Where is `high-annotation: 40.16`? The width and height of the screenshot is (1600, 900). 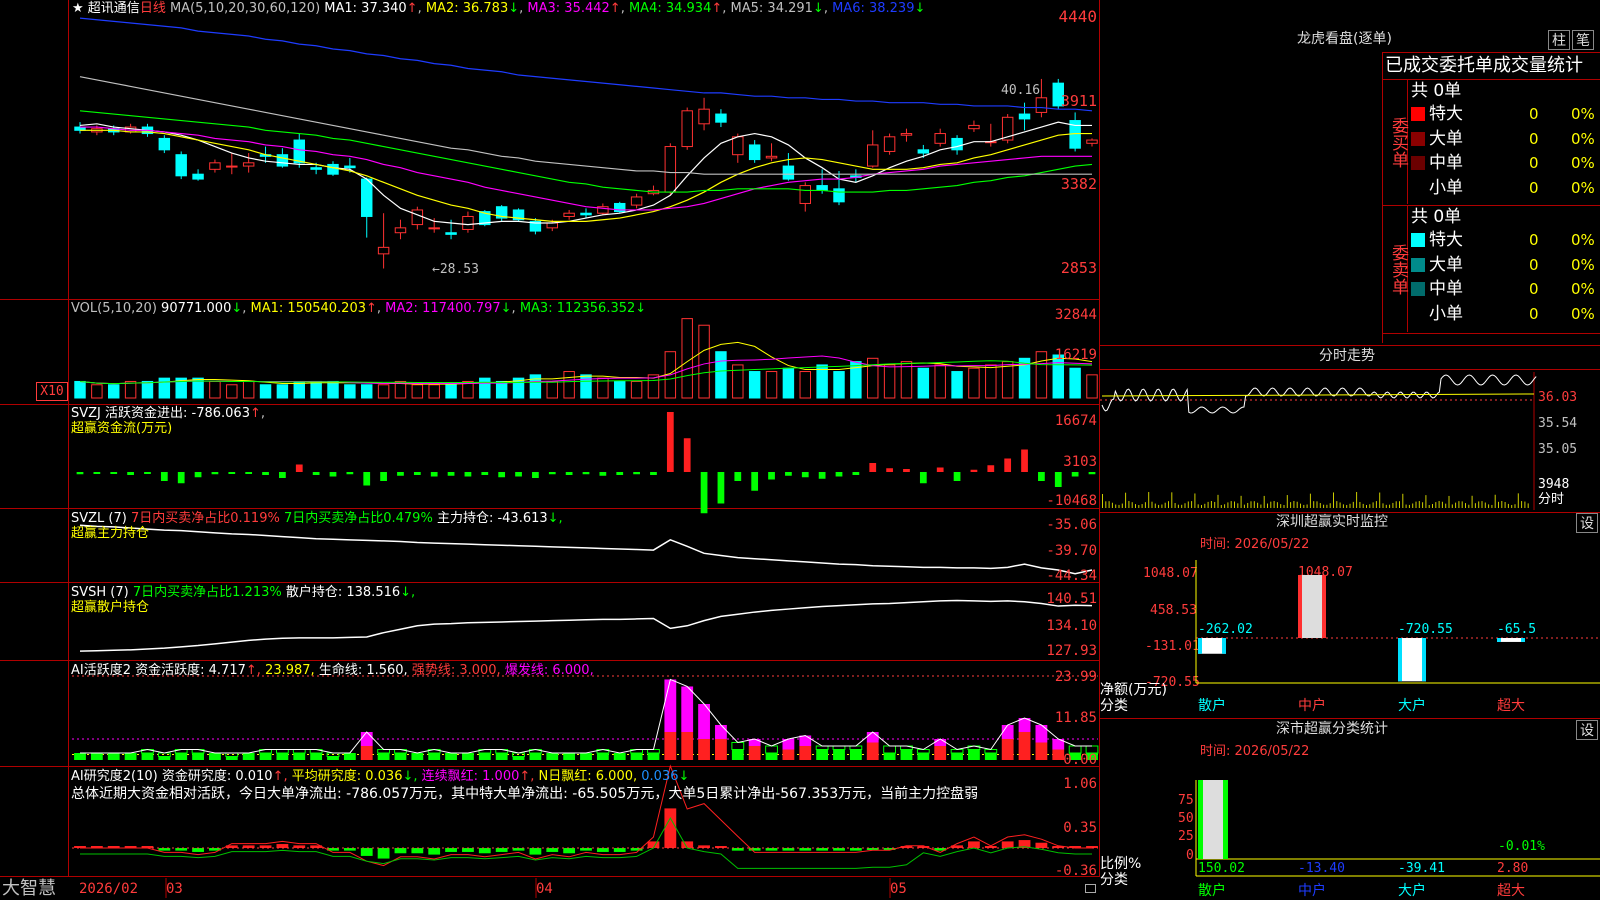 high-annotation: 40.16 is located at coordinates (1021, 90).